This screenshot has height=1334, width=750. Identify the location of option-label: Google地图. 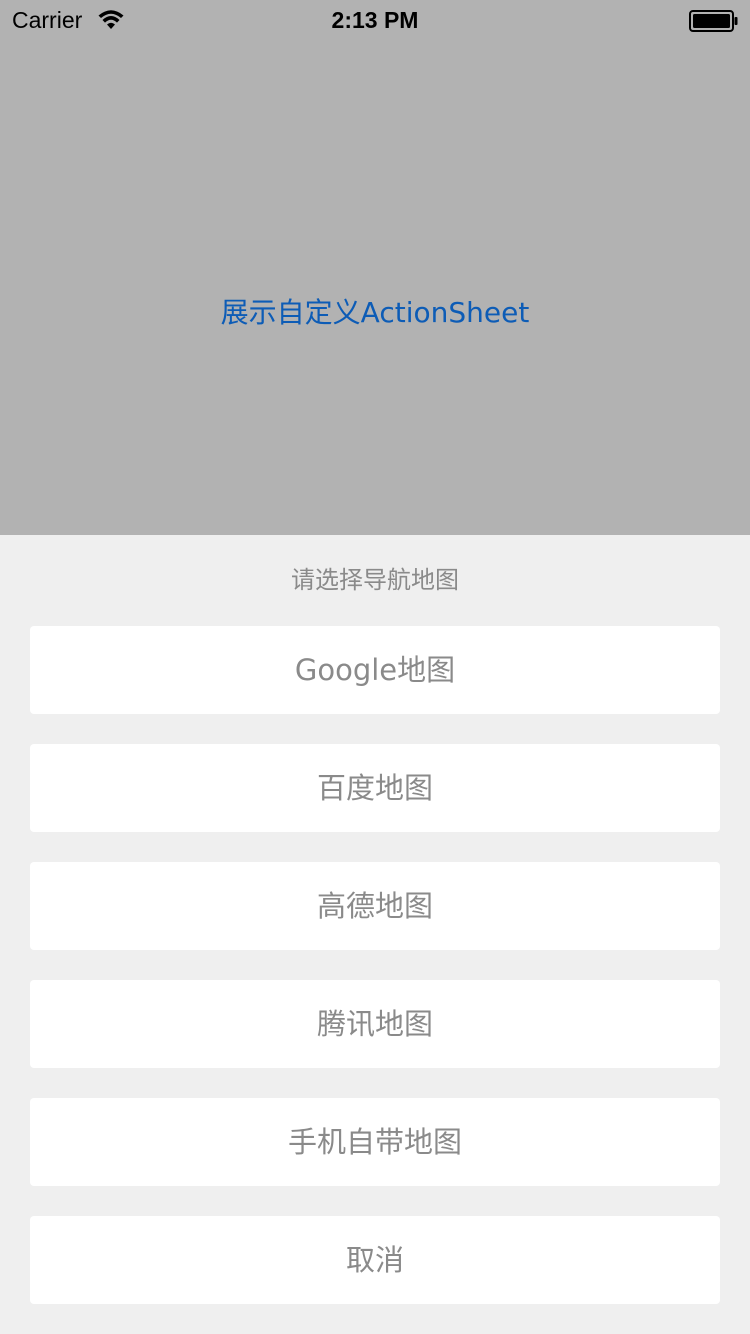
(375, 670).